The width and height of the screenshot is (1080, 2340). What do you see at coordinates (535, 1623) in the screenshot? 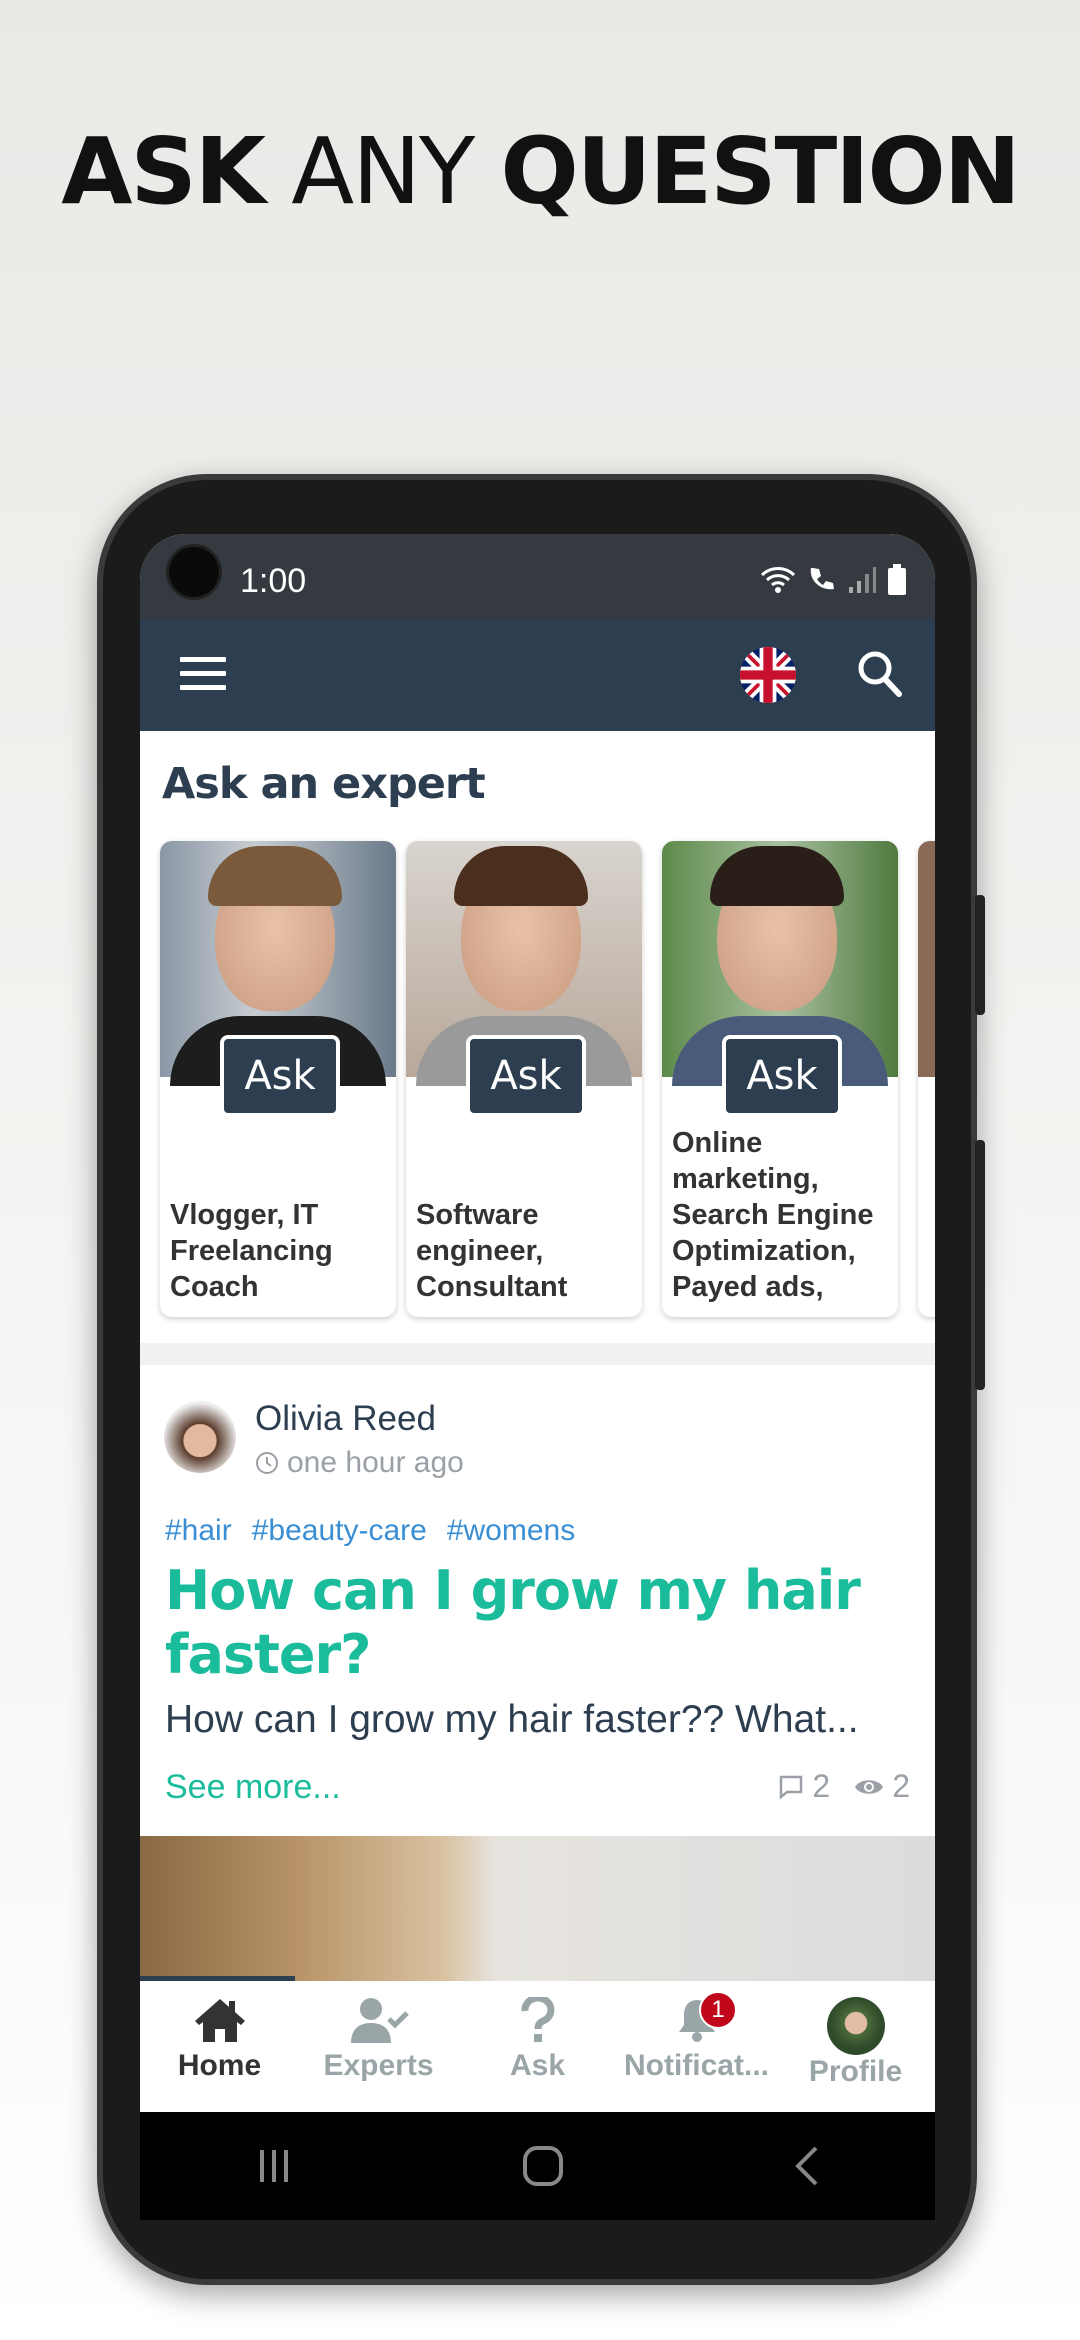
I see `post-title: How can I grow my hair faster?` at bounding box center [535, 1623].